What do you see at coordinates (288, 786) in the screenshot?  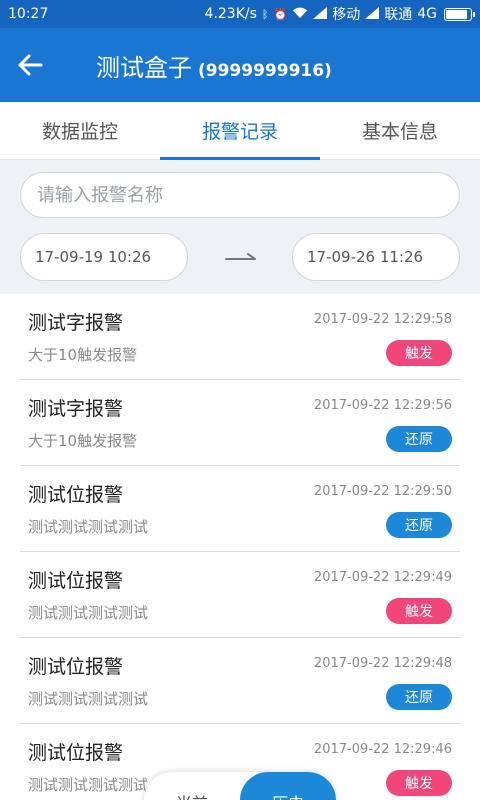 I see `toggle-history-button: 历史` at bounding box center [288, 786].